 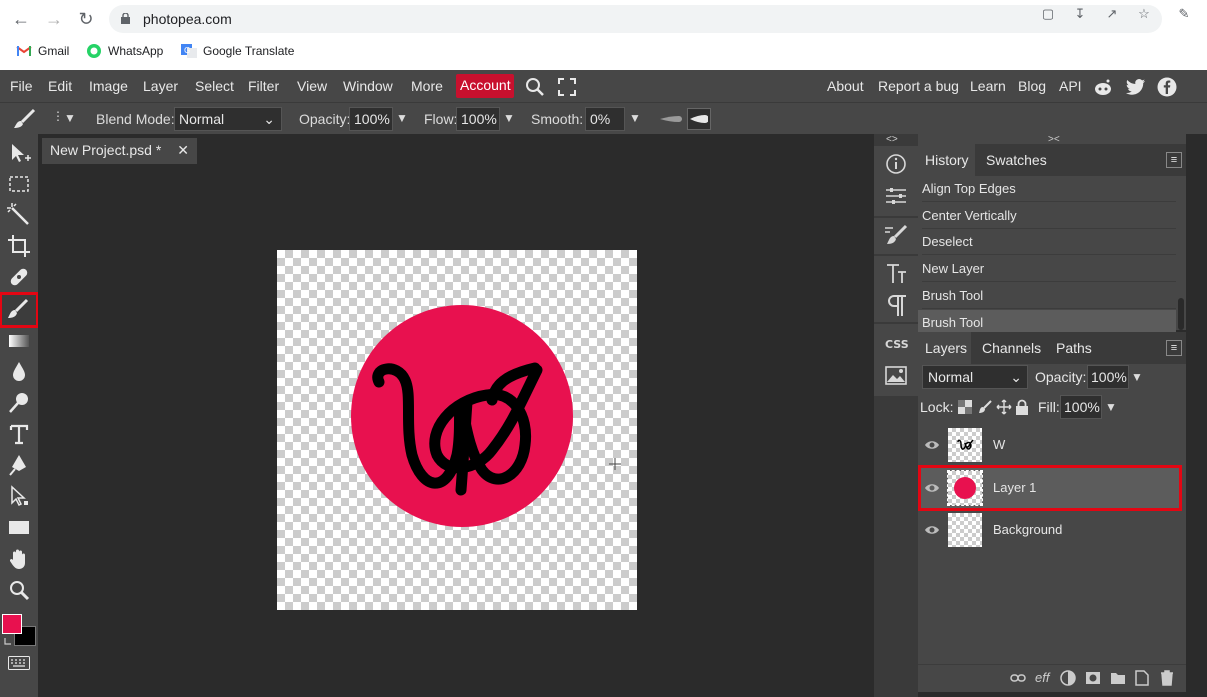 I want to click on layer-mask-icon, so click(x=1093, y=678).